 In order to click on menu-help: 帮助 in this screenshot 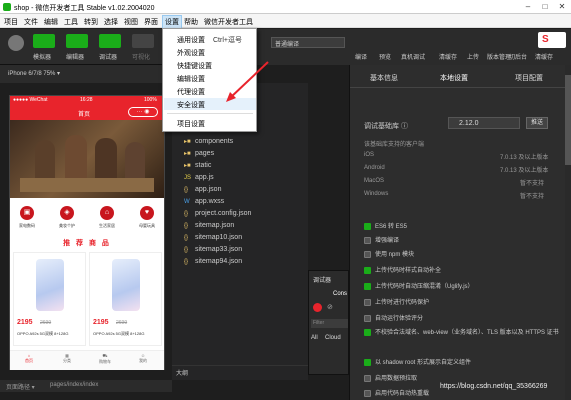, I will do `click(191, 22)`.